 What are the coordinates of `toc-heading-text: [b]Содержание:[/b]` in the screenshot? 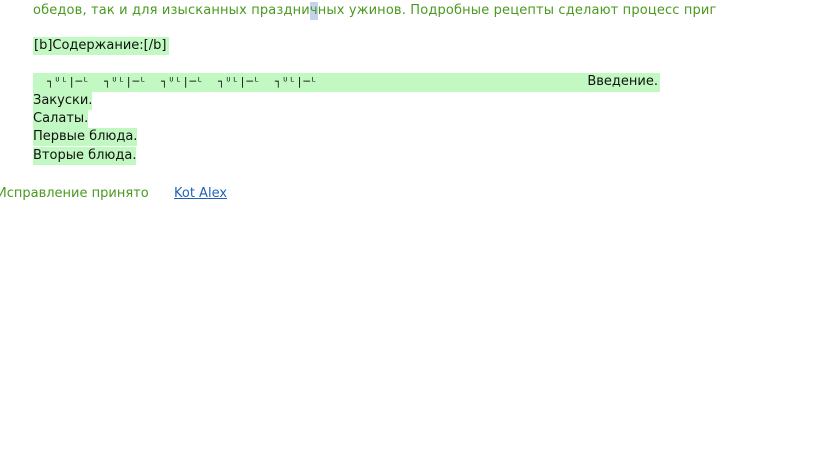 It's located at (100, 45).